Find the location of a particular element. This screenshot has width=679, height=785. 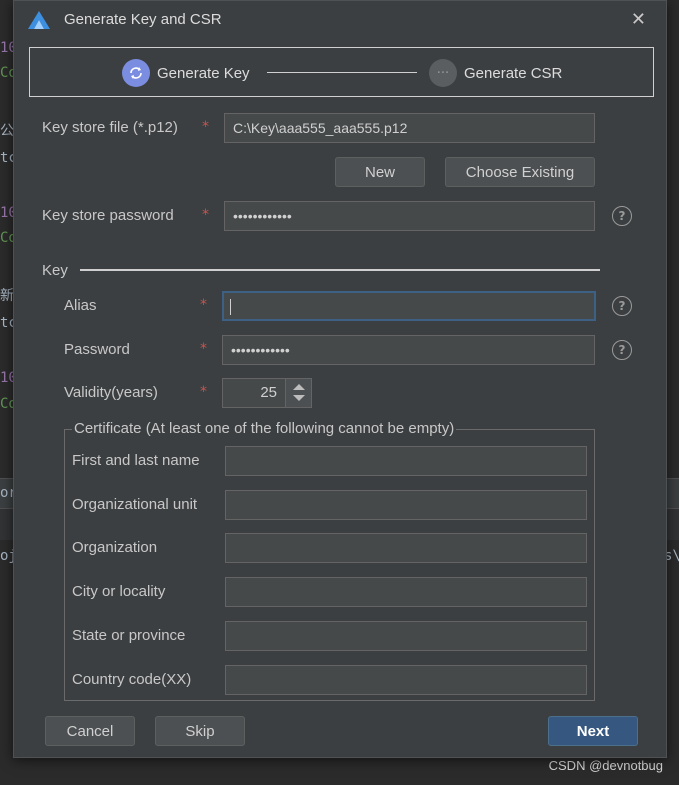

state-input is located at coordinates (406, 636).